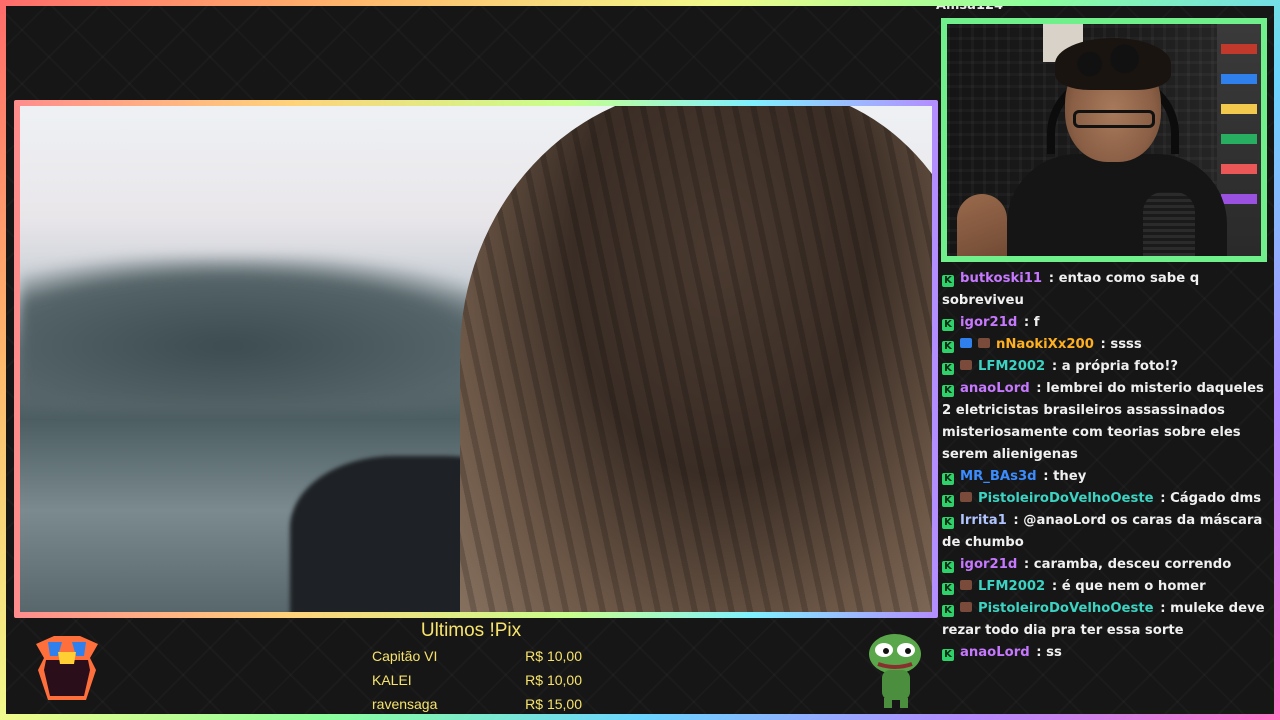 Image resolution: width=1280 pixels, height=720 pixels. What do you see at coordinates (67, 668) in the screenshot?
I see `channel-logo` at bounding box center [67, 668].